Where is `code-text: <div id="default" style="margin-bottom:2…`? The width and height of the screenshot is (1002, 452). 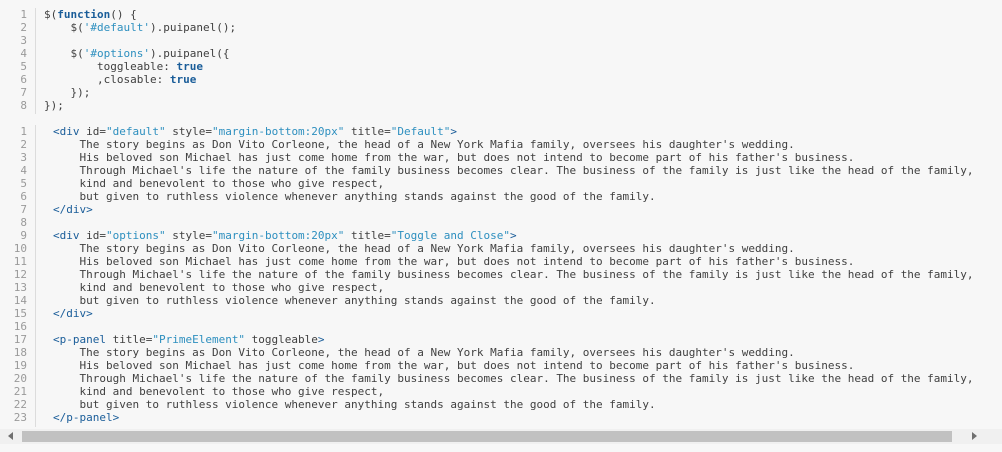 code-text: <div id="default" style="margin-bottom:2… is located at coordinates (255, 131).